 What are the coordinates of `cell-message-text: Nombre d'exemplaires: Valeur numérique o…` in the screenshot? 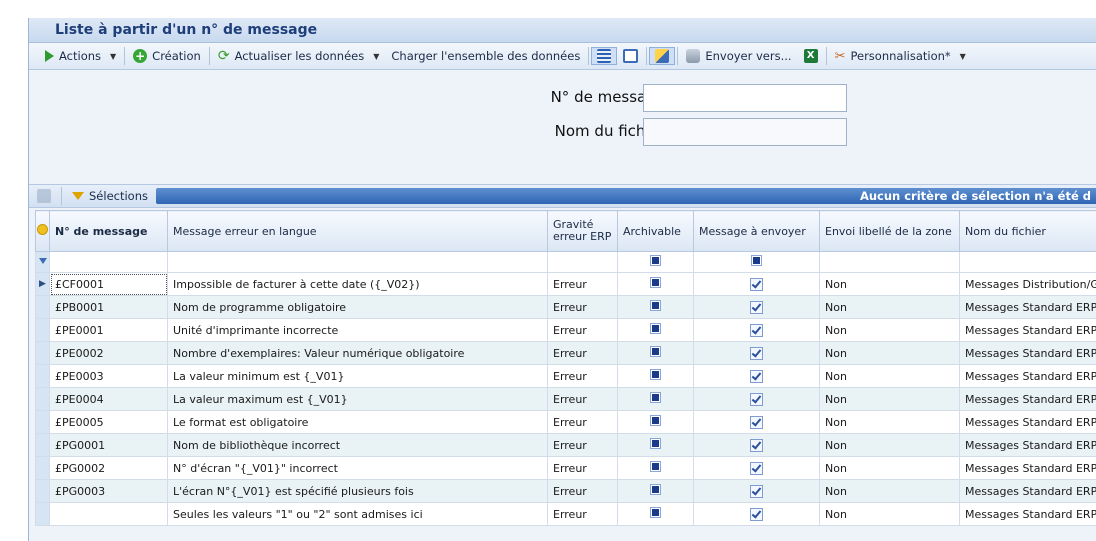 It's located at (357, 353).